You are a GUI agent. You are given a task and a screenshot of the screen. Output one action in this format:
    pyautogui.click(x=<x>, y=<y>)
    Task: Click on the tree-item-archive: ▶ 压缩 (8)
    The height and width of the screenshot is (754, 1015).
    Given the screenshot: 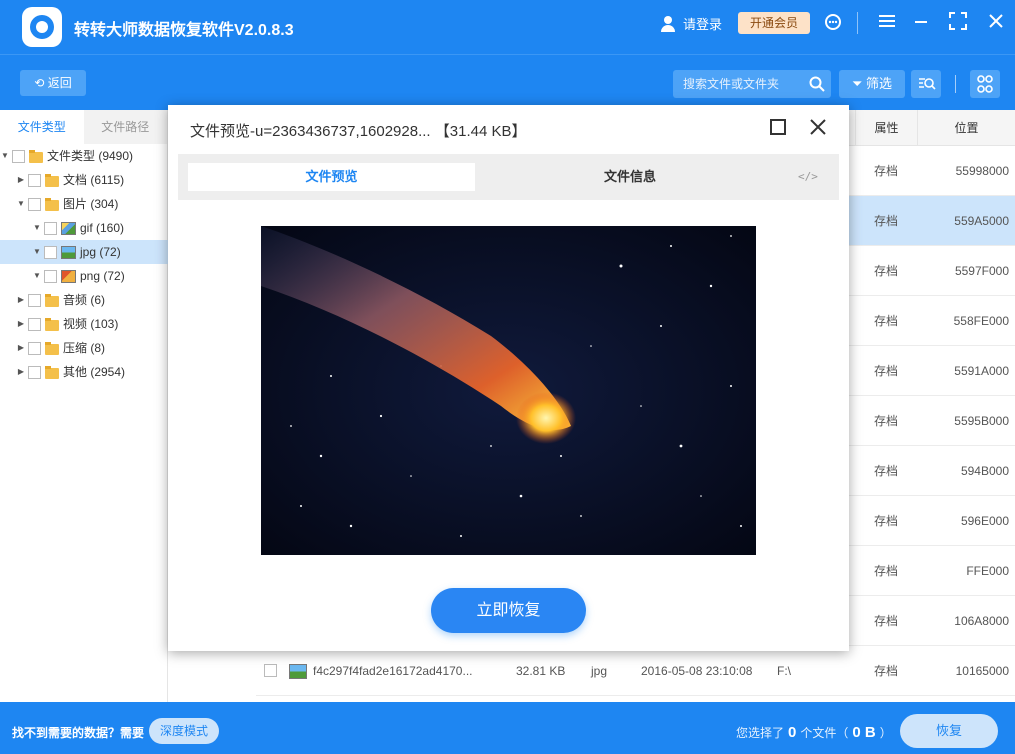 What is the action you would take?
    pyautogui.click(x=60, y=348)
    